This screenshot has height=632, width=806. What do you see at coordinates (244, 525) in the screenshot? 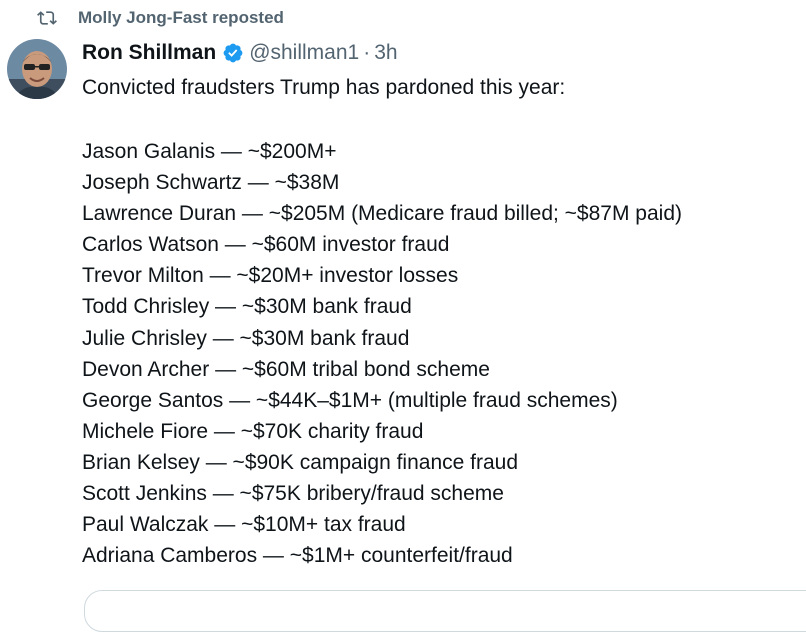
I see `list-item: Paul Walczak — ~$10M+ tax fraud` at bounding box center [244, 525].